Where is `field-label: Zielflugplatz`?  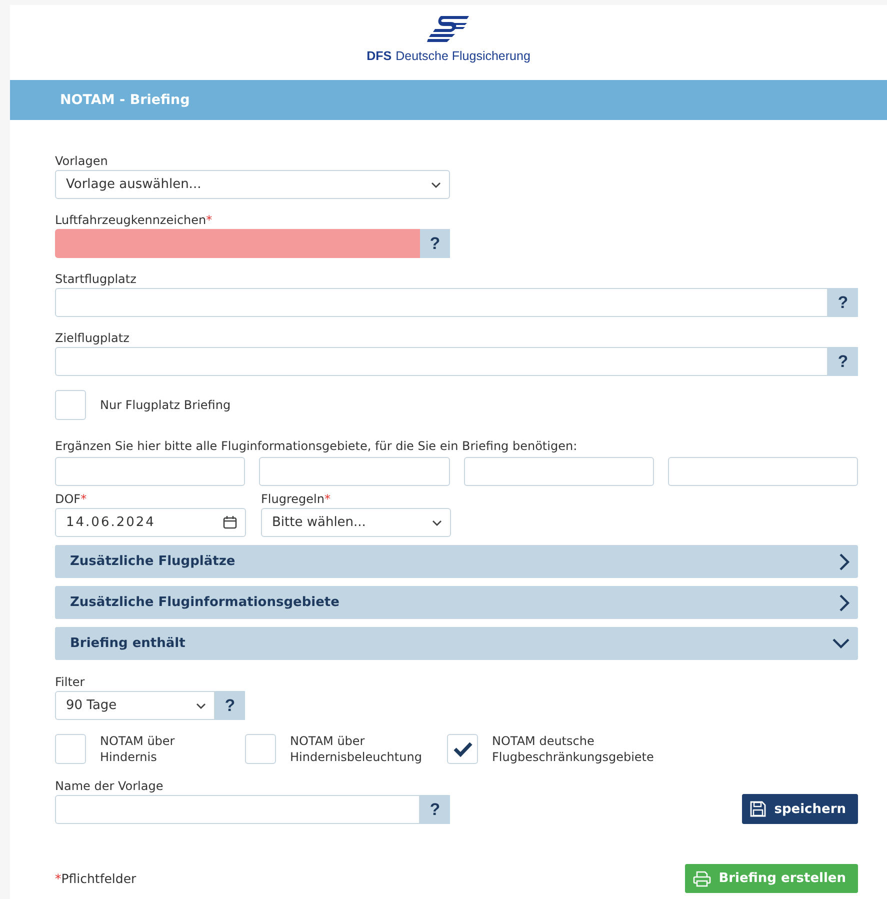
field-label: Zielflugplatz is located at coordinates (92, 338).